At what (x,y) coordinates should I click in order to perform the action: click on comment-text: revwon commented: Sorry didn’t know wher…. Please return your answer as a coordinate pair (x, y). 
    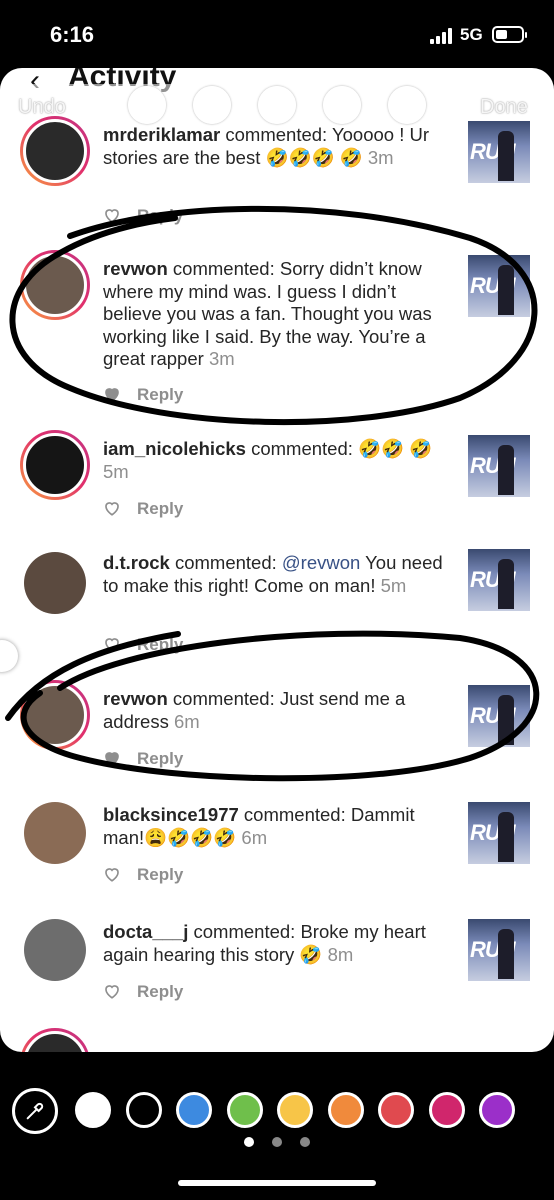
    Looking at the image, I should click on (278, 314).